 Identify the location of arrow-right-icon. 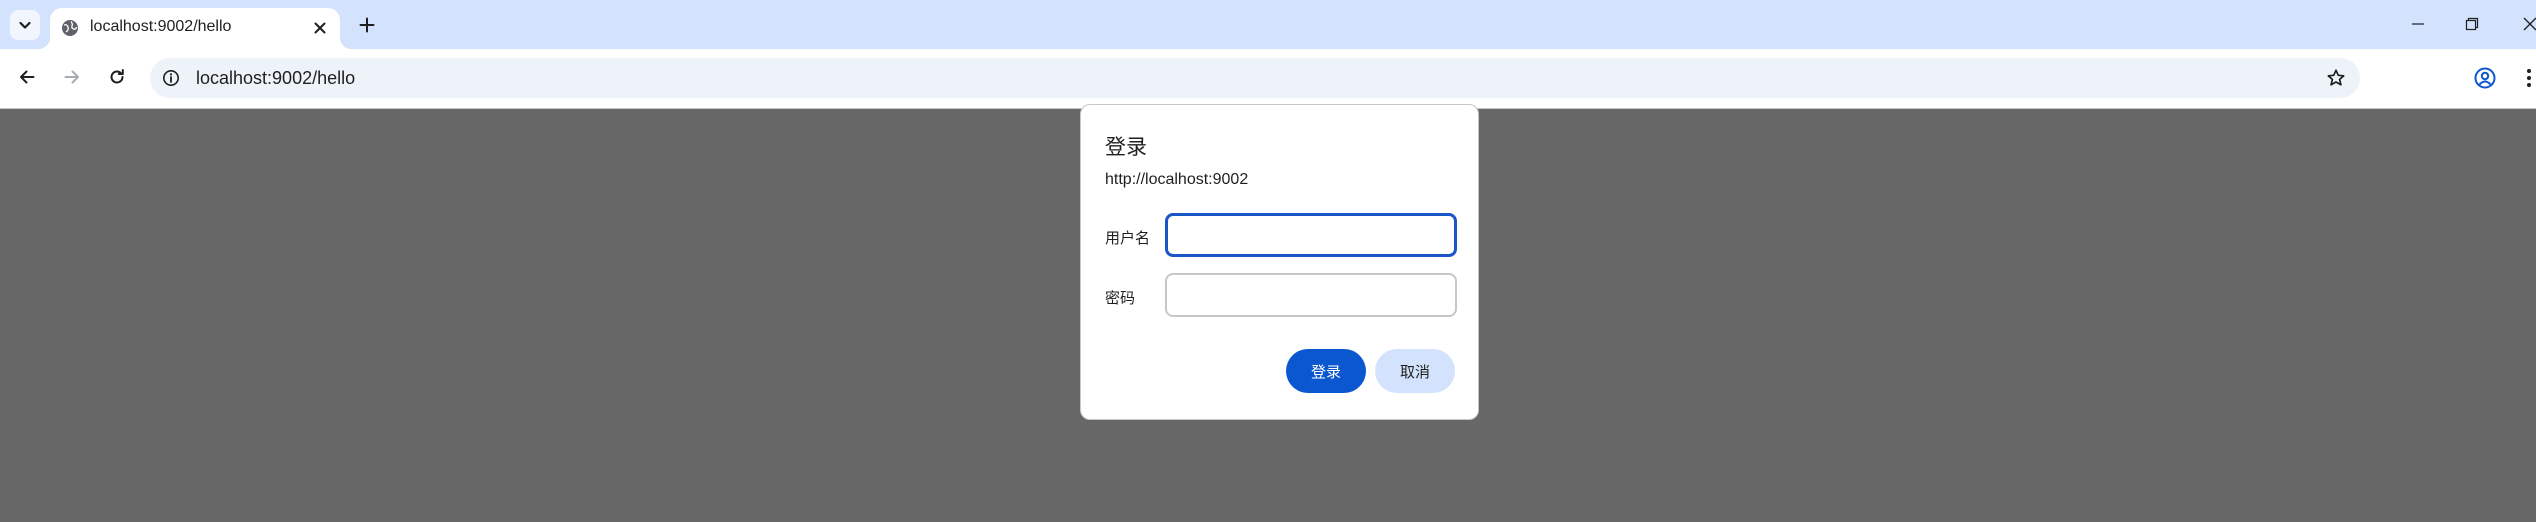
(71, 77).